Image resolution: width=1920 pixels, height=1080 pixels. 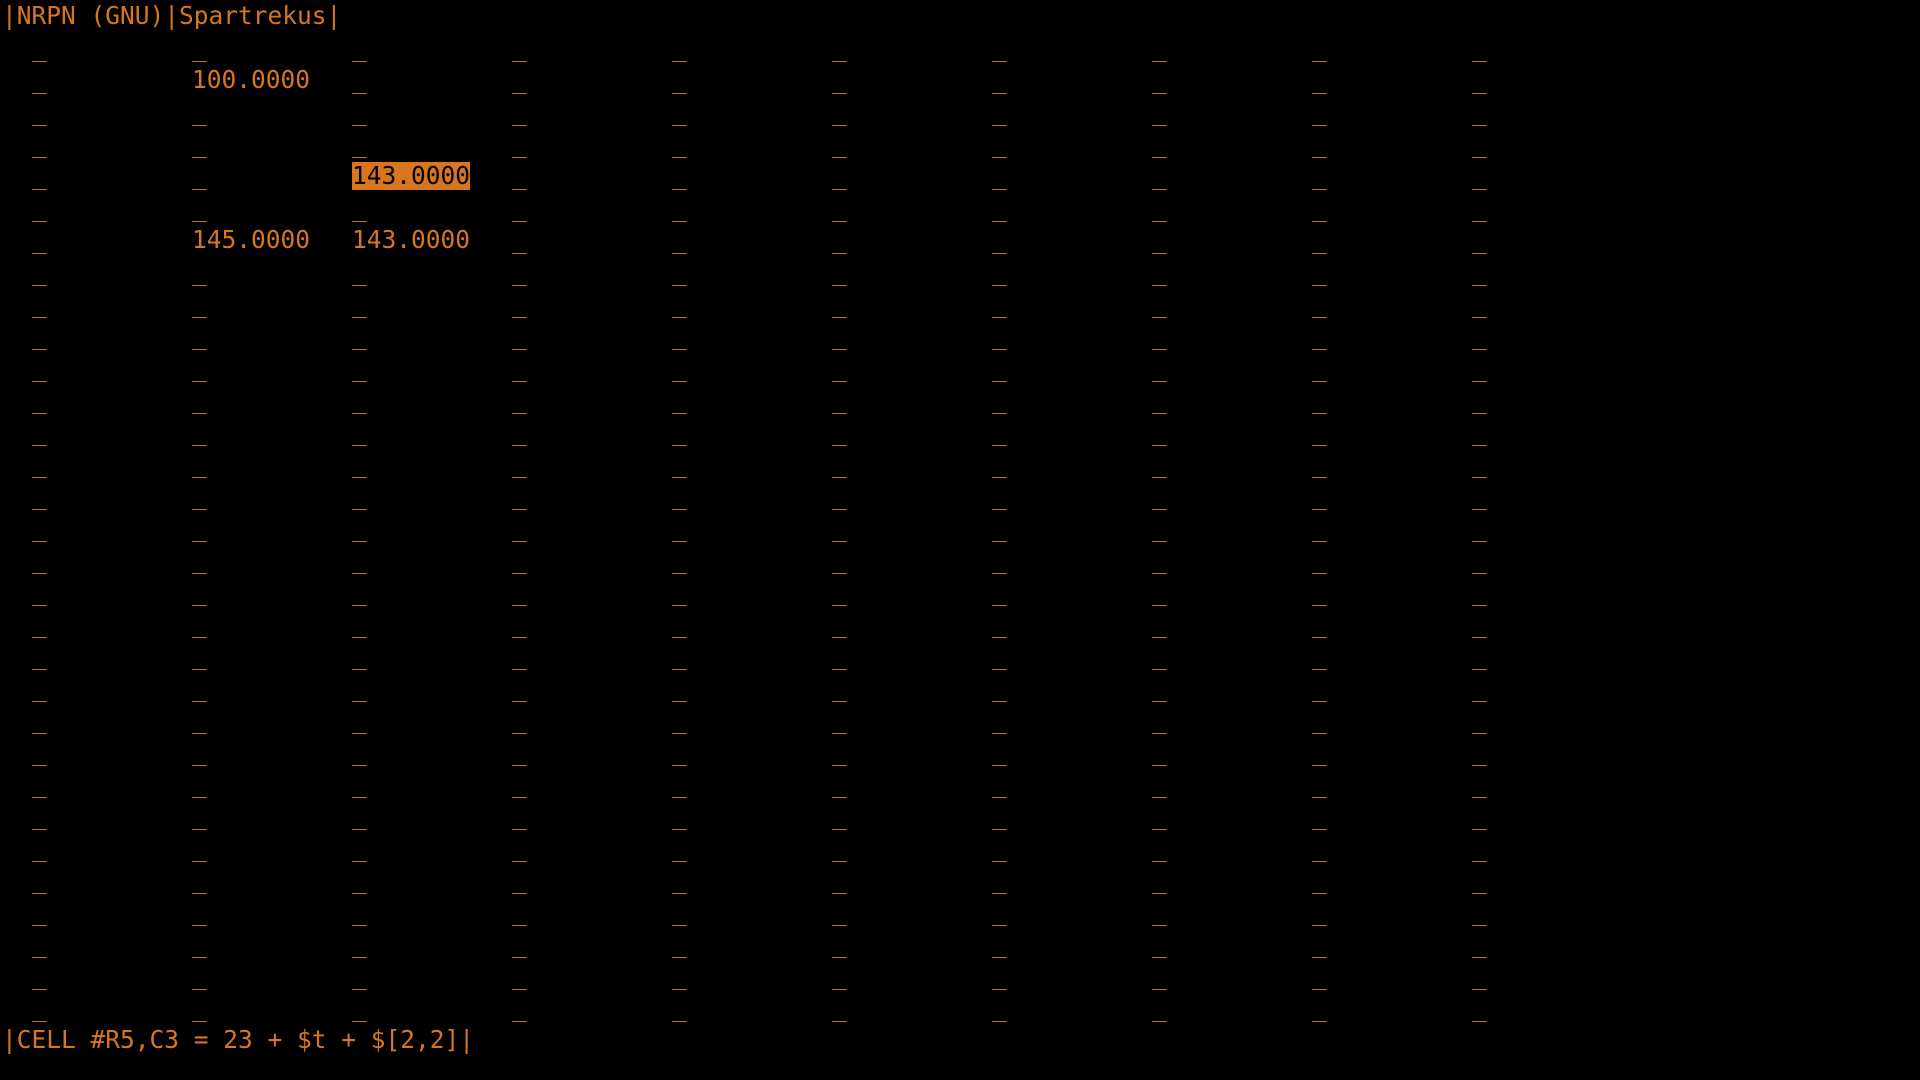 I want to click on sheet-cell-value: 100.0000, so click(x=251, y=80).